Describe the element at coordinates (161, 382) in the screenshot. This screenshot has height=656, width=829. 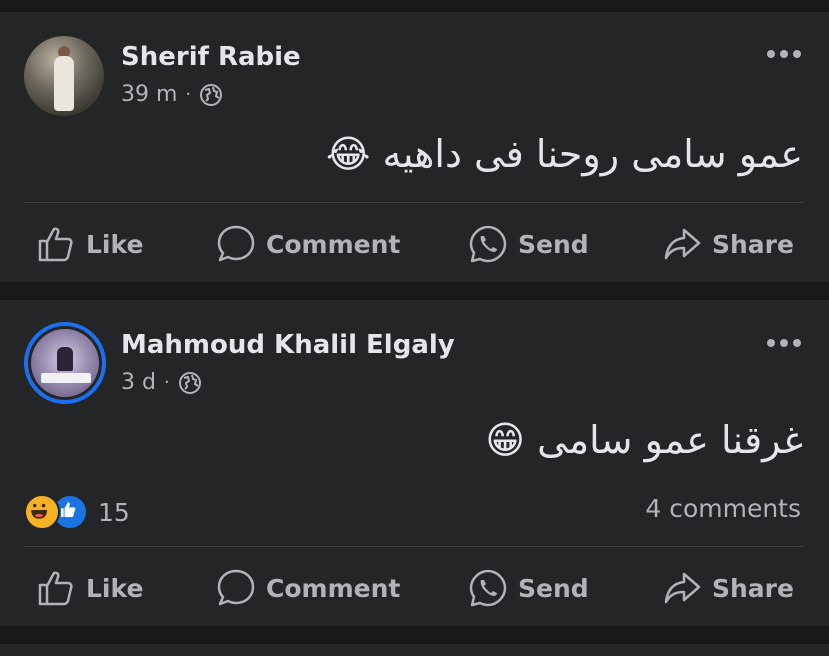
I see `post-meta: 3 d ·` at that location.